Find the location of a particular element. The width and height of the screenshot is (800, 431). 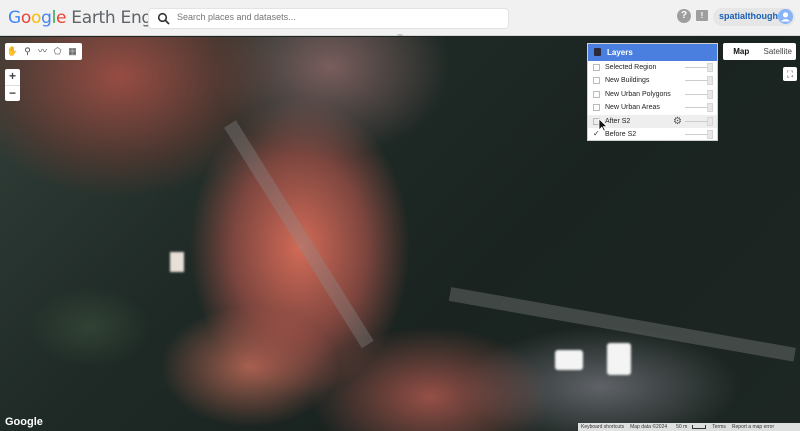

zoom-control: + − is located at coordinates (12, 85).